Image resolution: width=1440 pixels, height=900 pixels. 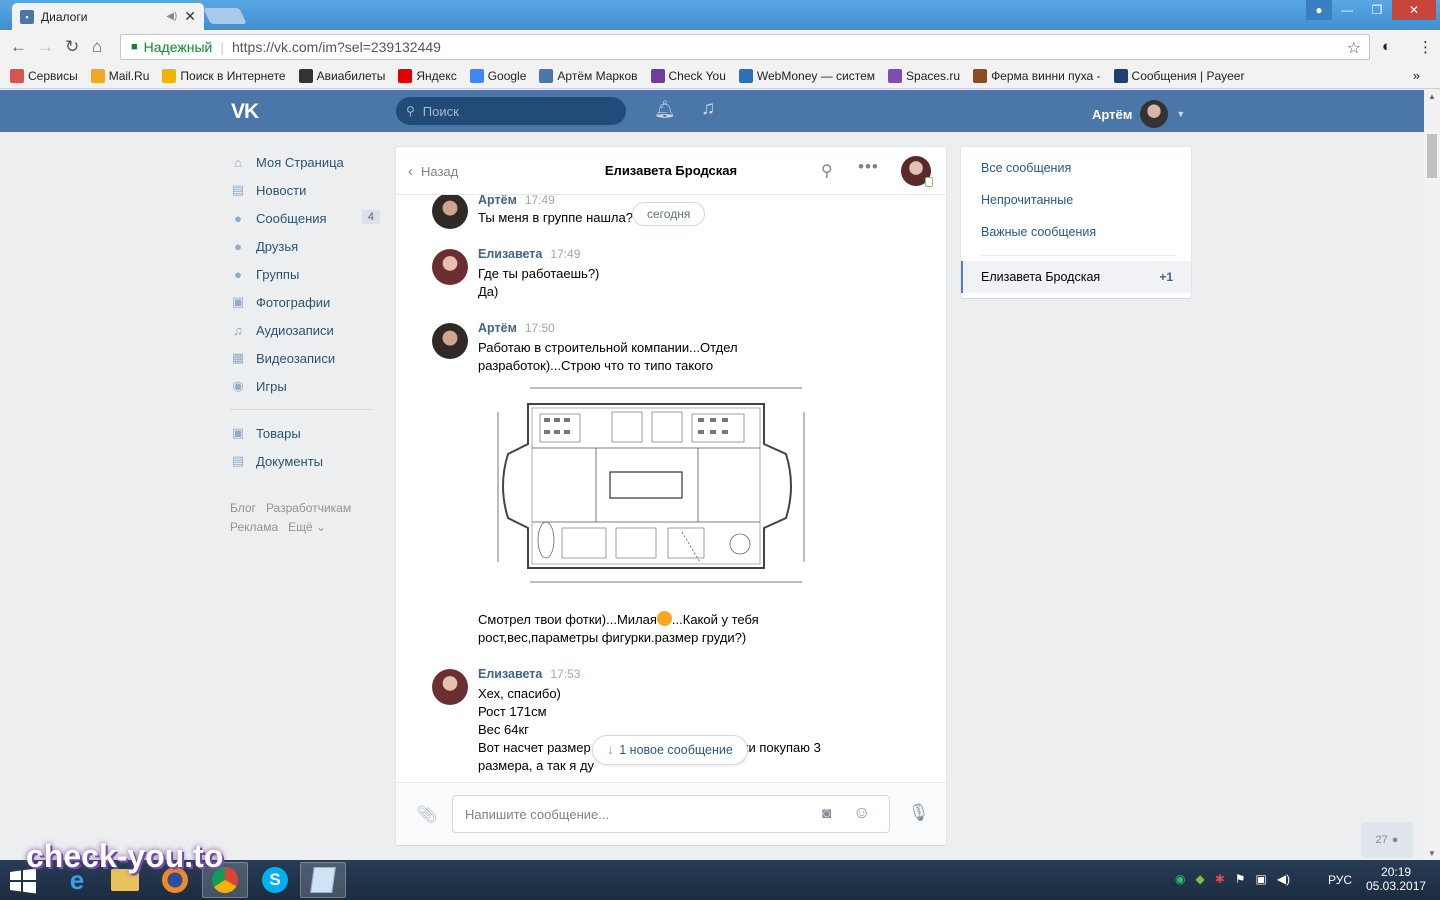 What do you see at coordinates (305, 246) in the screenshot?
I see `nav-item: ● Друзья` at bounding box center [305, 246].